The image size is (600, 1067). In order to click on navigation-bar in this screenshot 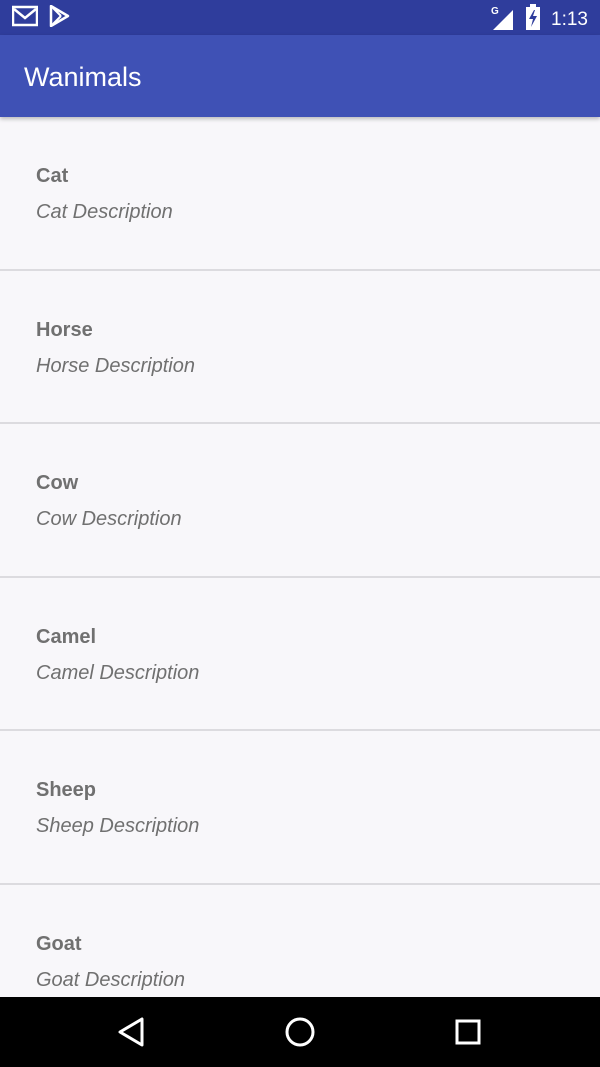, I will do `click(300, 1032)`.